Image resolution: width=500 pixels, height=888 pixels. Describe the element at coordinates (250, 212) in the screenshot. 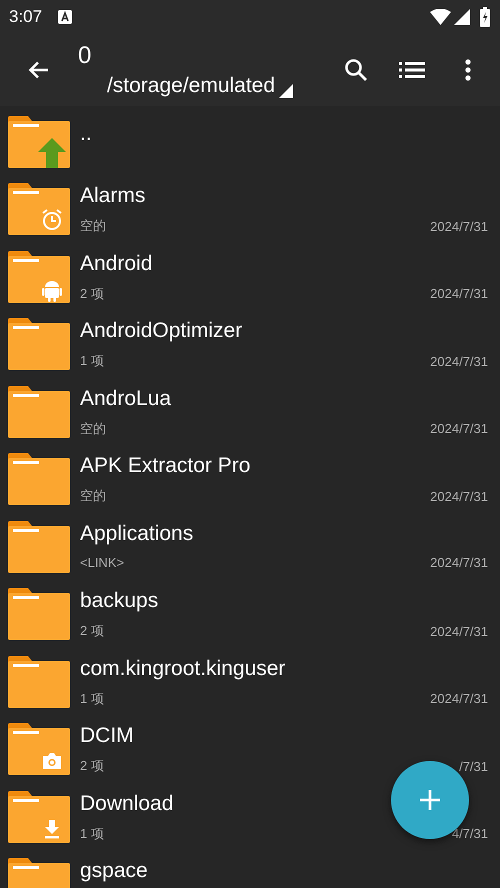

I see `file-row: Alarms 空的 2024/7/31` at that location.